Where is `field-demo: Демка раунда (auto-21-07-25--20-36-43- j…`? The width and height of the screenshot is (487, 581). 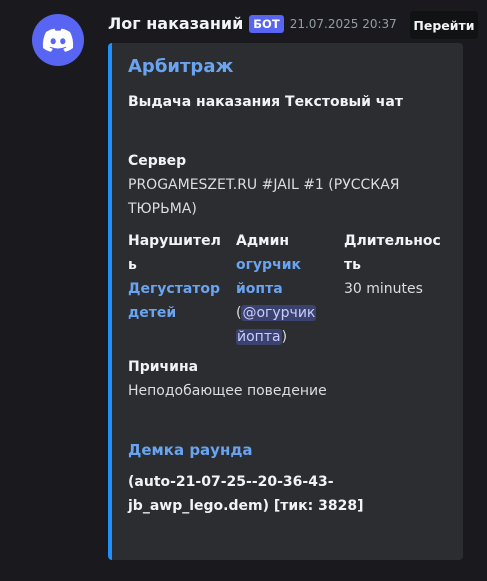 field-demo: Демка раунда (auto-21-07-25--20-36-43- j… is located at coordinates (293, 478).